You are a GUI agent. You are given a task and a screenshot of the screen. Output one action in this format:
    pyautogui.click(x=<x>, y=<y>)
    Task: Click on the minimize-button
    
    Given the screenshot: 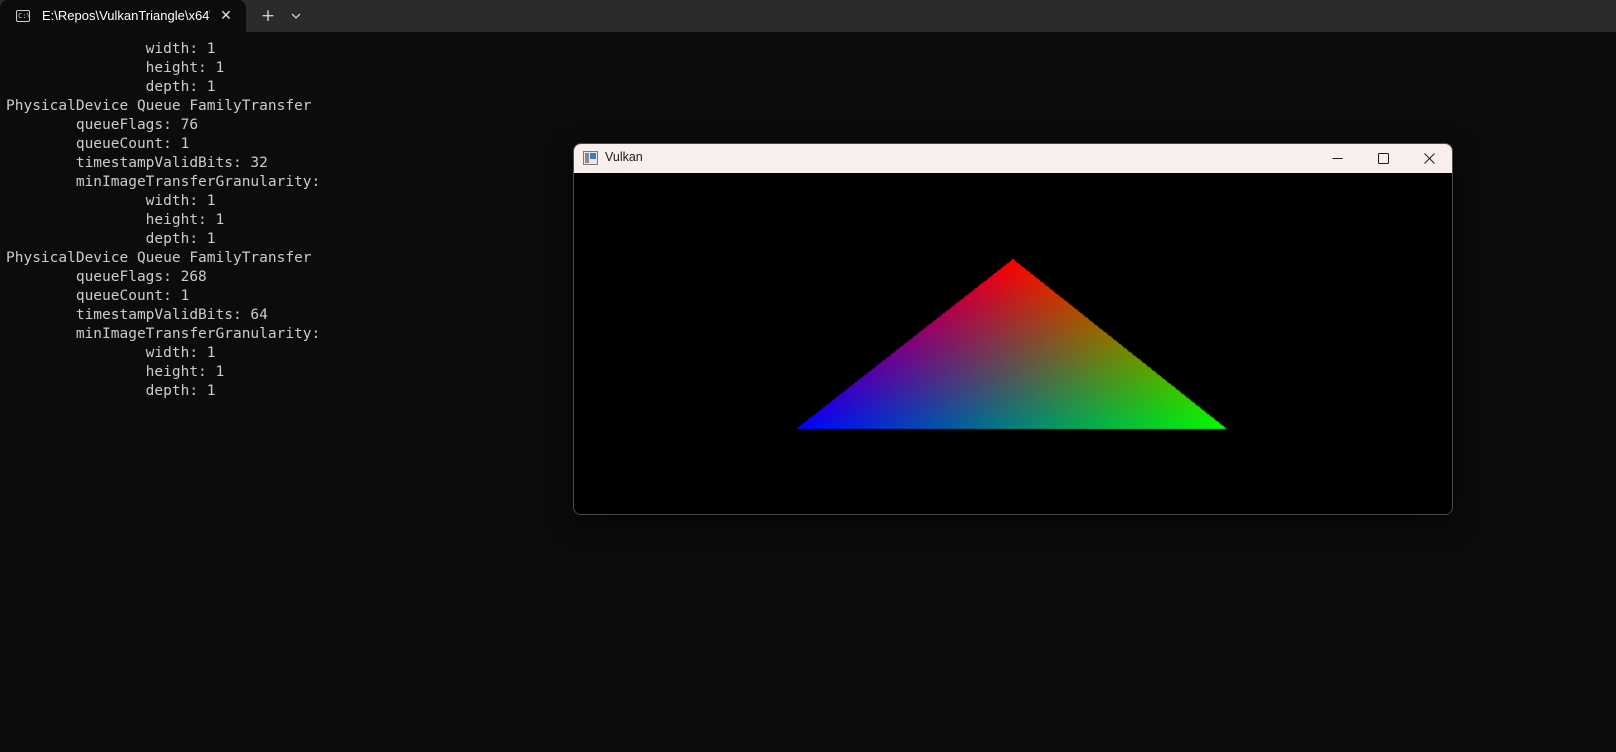 What is the action you would take?
    pyautogui.click(x=1337, y=158)
    